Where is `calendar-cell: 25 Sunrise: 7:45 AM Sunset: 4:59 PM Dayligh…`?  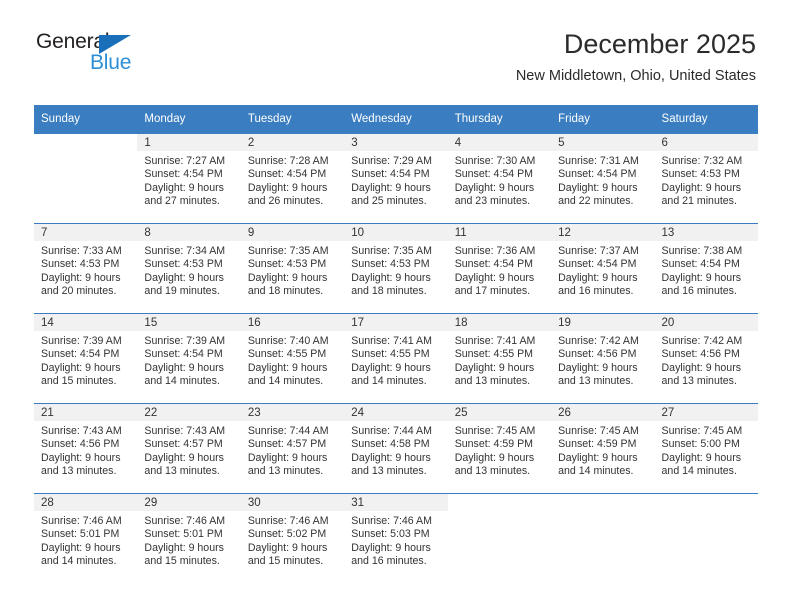
calendar-cell: 25 Sunrise: 7:45 AM Sunset: 4:59 PM Dayligh… is located at coordinates (499, 448).